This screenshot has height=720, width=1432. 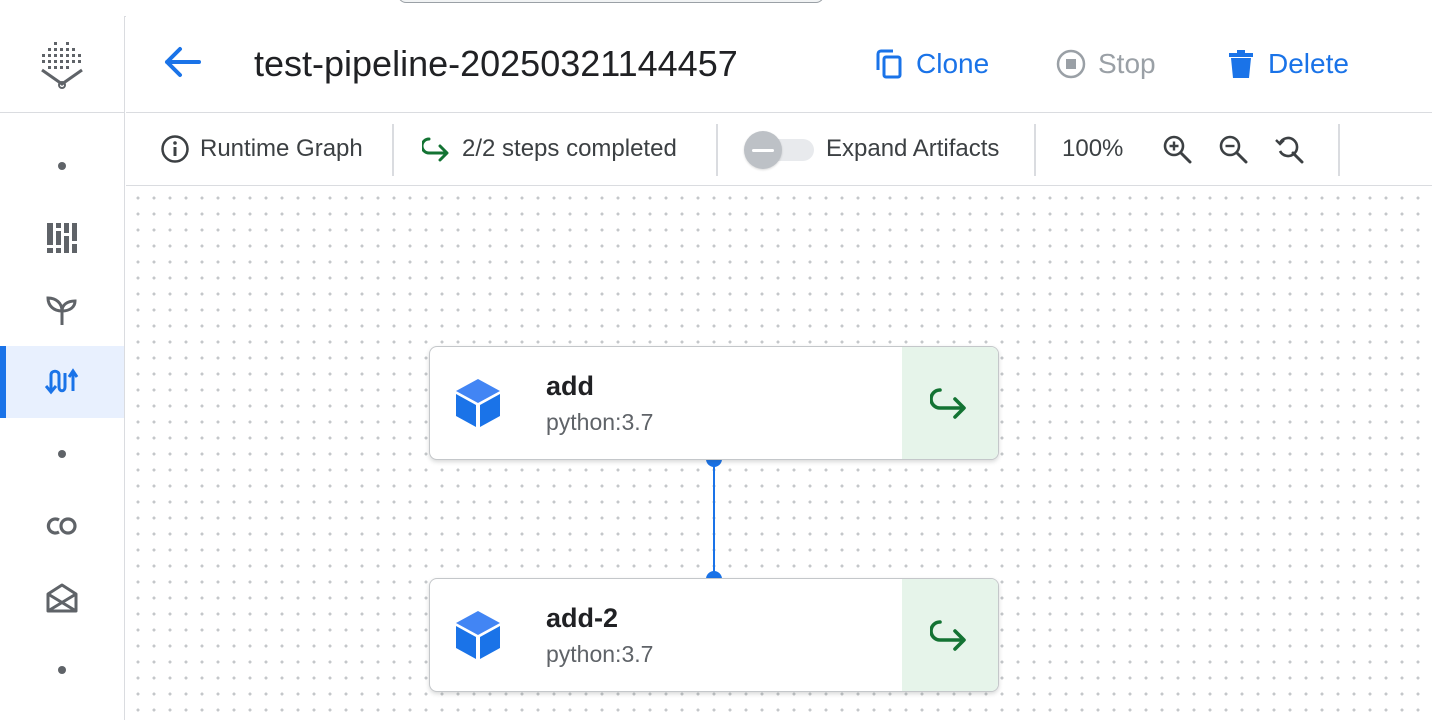 What do you see at coordinates (1093, 148) in the screenshot?
I see `zoom-level: 100%` at bounding box center [1093, 148].